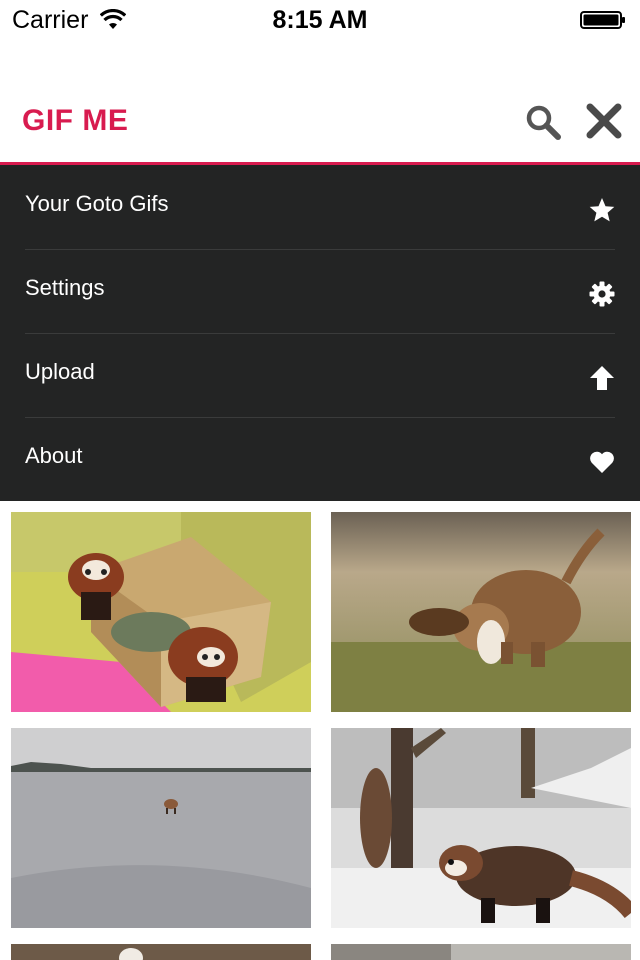 The width and height of the screenshot is (640, 960). Describe the element at coordinates (97, 203) in the screenshot. I see `menu-item-label: Your Goto Gifs` at that location.